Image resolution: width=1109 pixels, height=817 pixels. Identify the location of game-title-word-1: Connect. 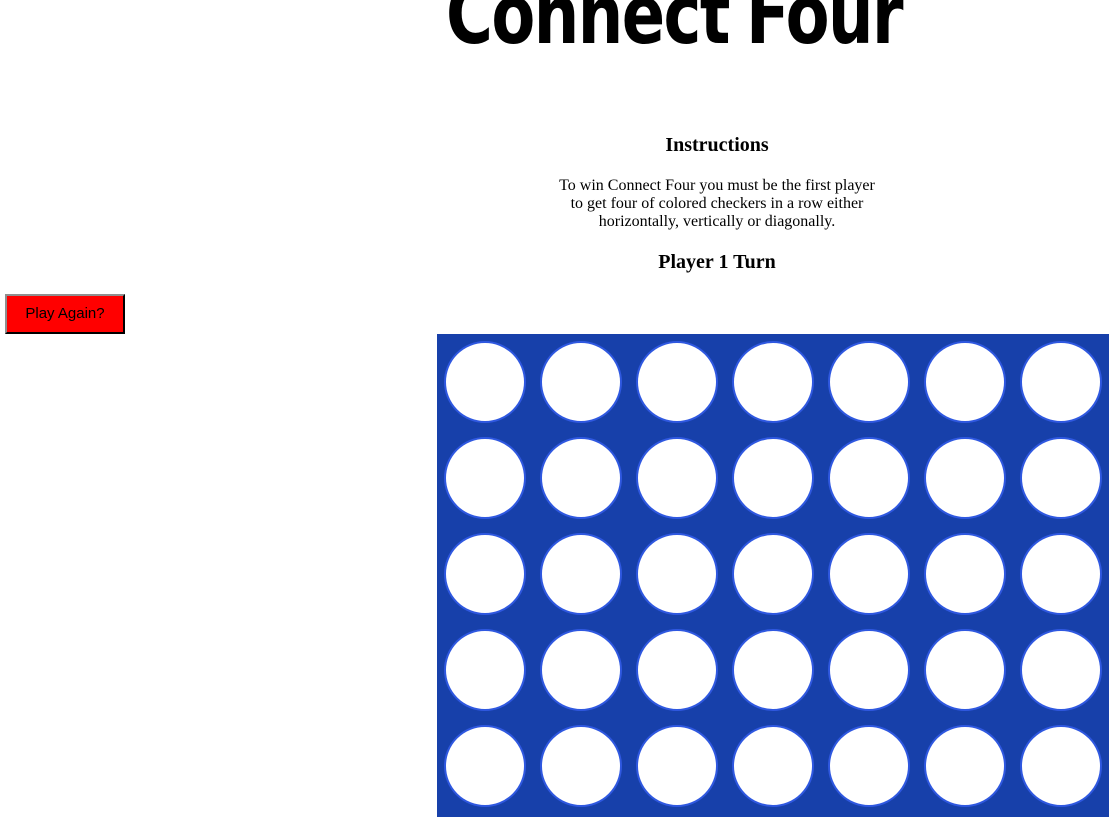
(588, 31).